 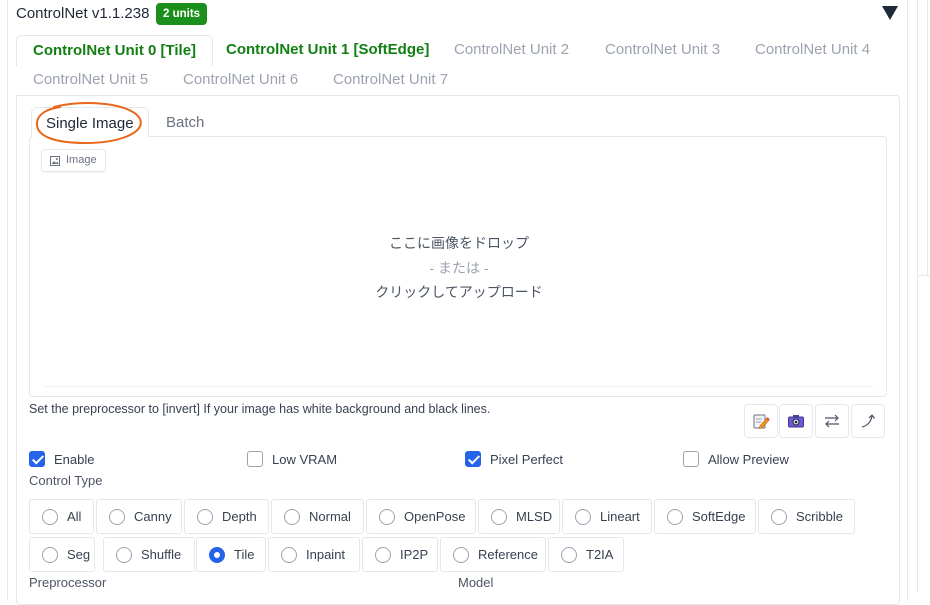 I want to click on radio-inpaint, so click(x=289, y=554).